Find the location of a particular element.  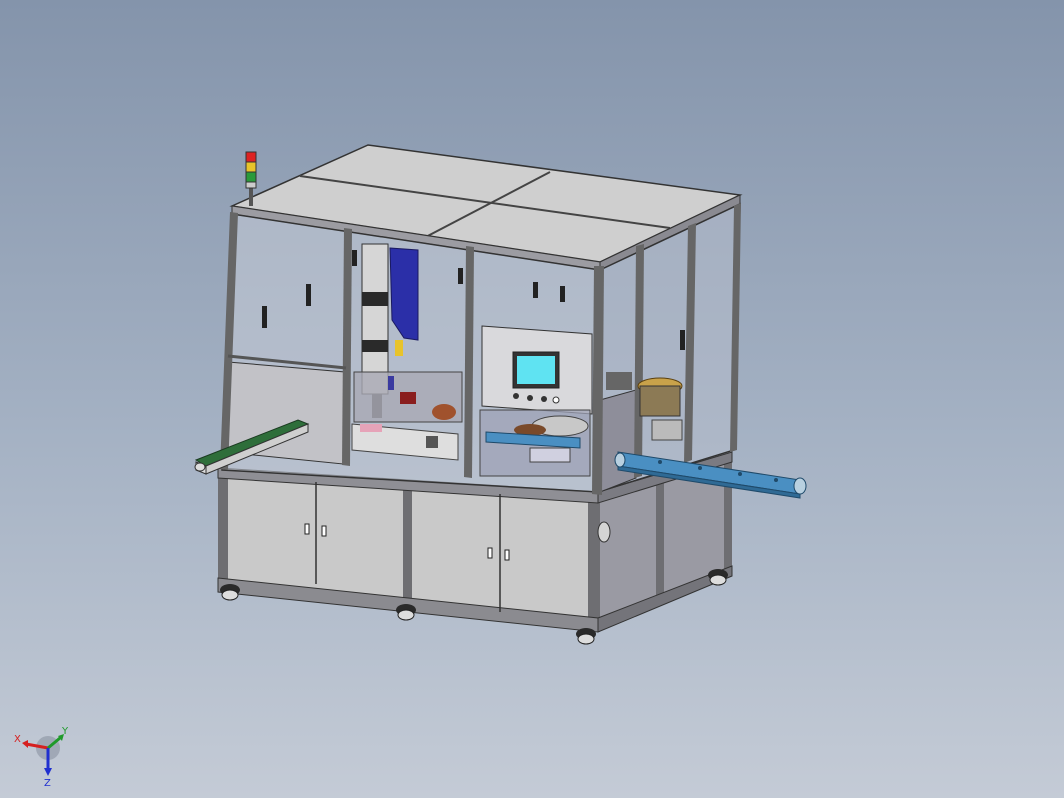

hmi-touch-screen is located at coordinates (536, 370).